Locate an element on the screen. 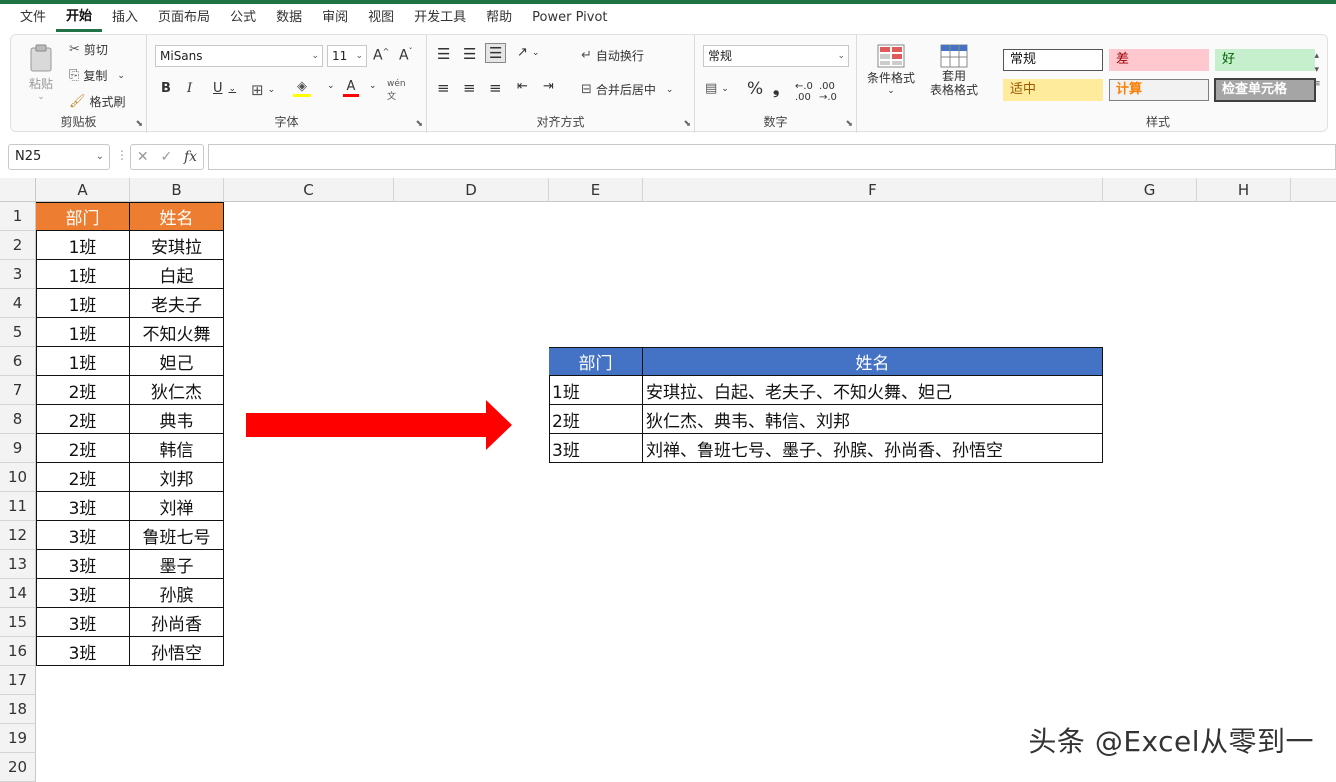 Image resolution: width=1336 pixels, height=782 pixels. result-cell: 刘禅、鲁班七号、墨子、孙膑、孙尚香、孙悟空 is located at coordinates (873, 448).